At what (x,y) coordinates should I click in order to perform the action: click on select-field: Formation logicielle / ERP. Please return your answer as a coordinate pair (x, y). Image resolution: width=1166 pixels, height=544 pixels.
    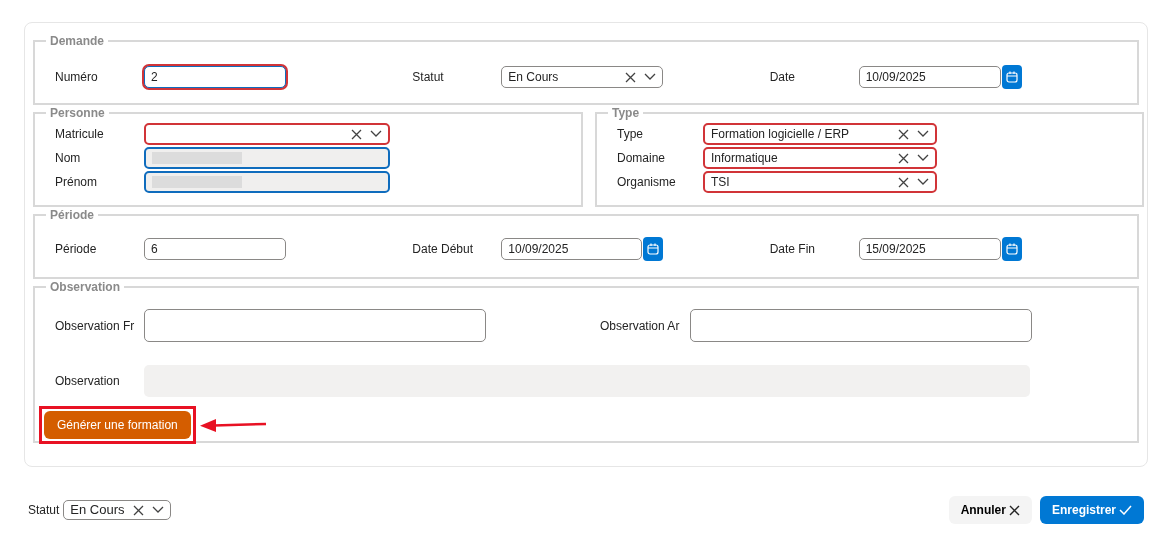
    Looking at the image, I should click on (820, 134).